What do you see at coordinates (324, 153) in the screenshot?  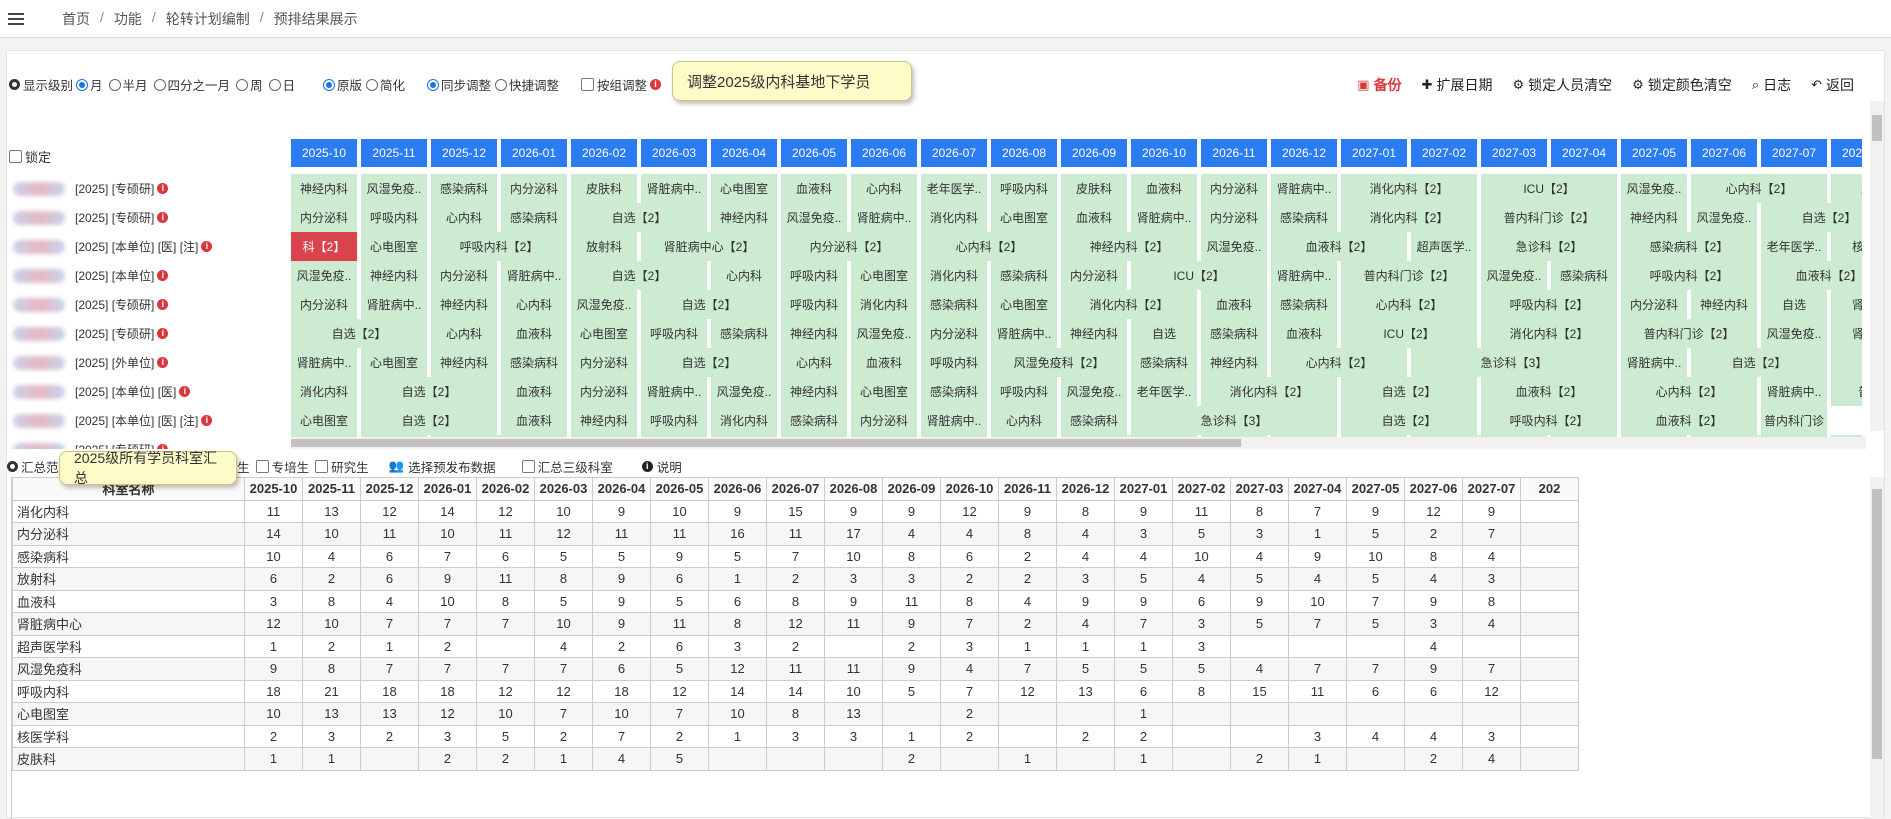 I see `month-header-cell: 2025-10` at bounding box center [324, 153].